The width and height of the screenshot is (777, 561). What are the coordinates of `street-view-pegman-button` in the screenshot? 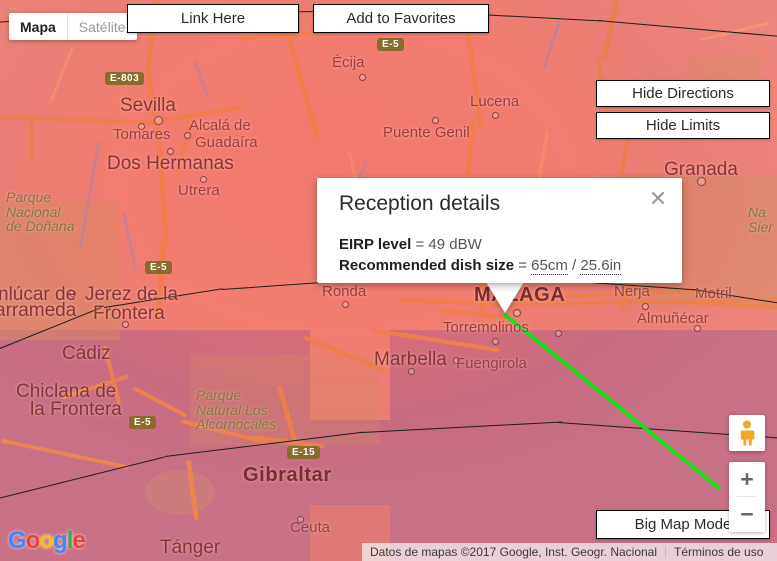 It's located at (747, 433).